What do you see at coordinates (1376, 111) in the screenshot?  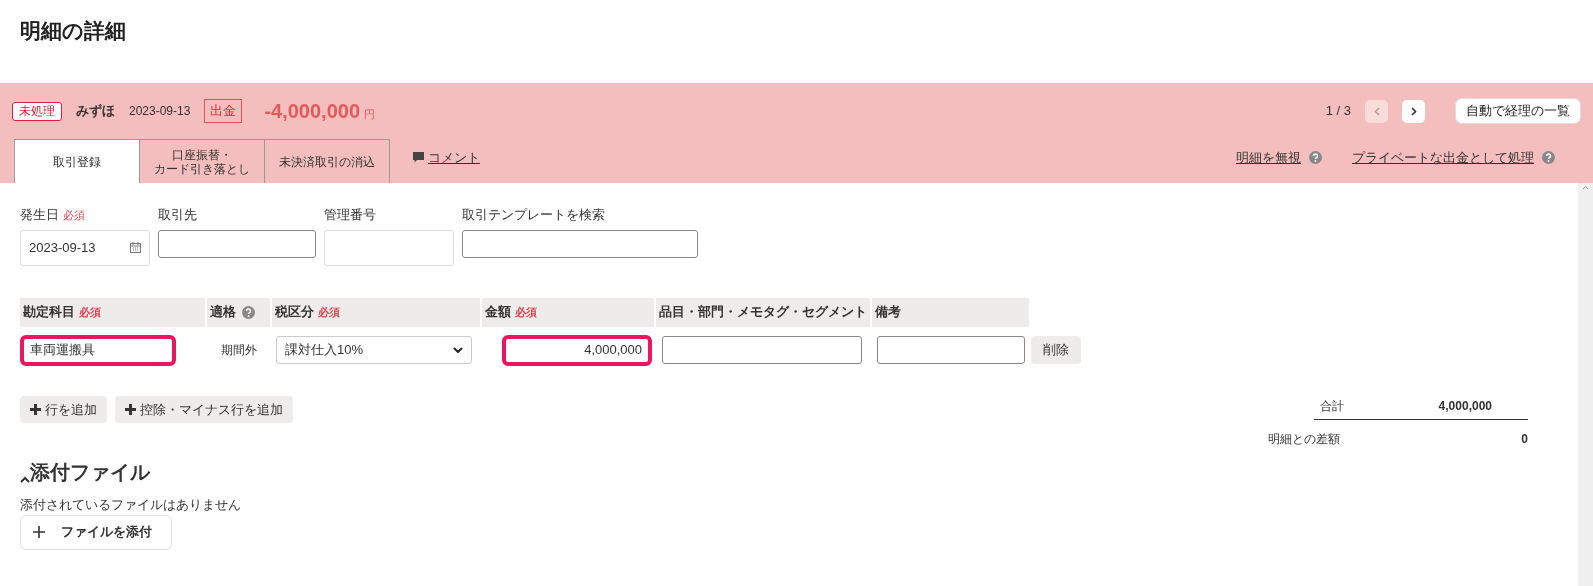 I see `chevron-left-icon` at bounding box center [1376, 111].